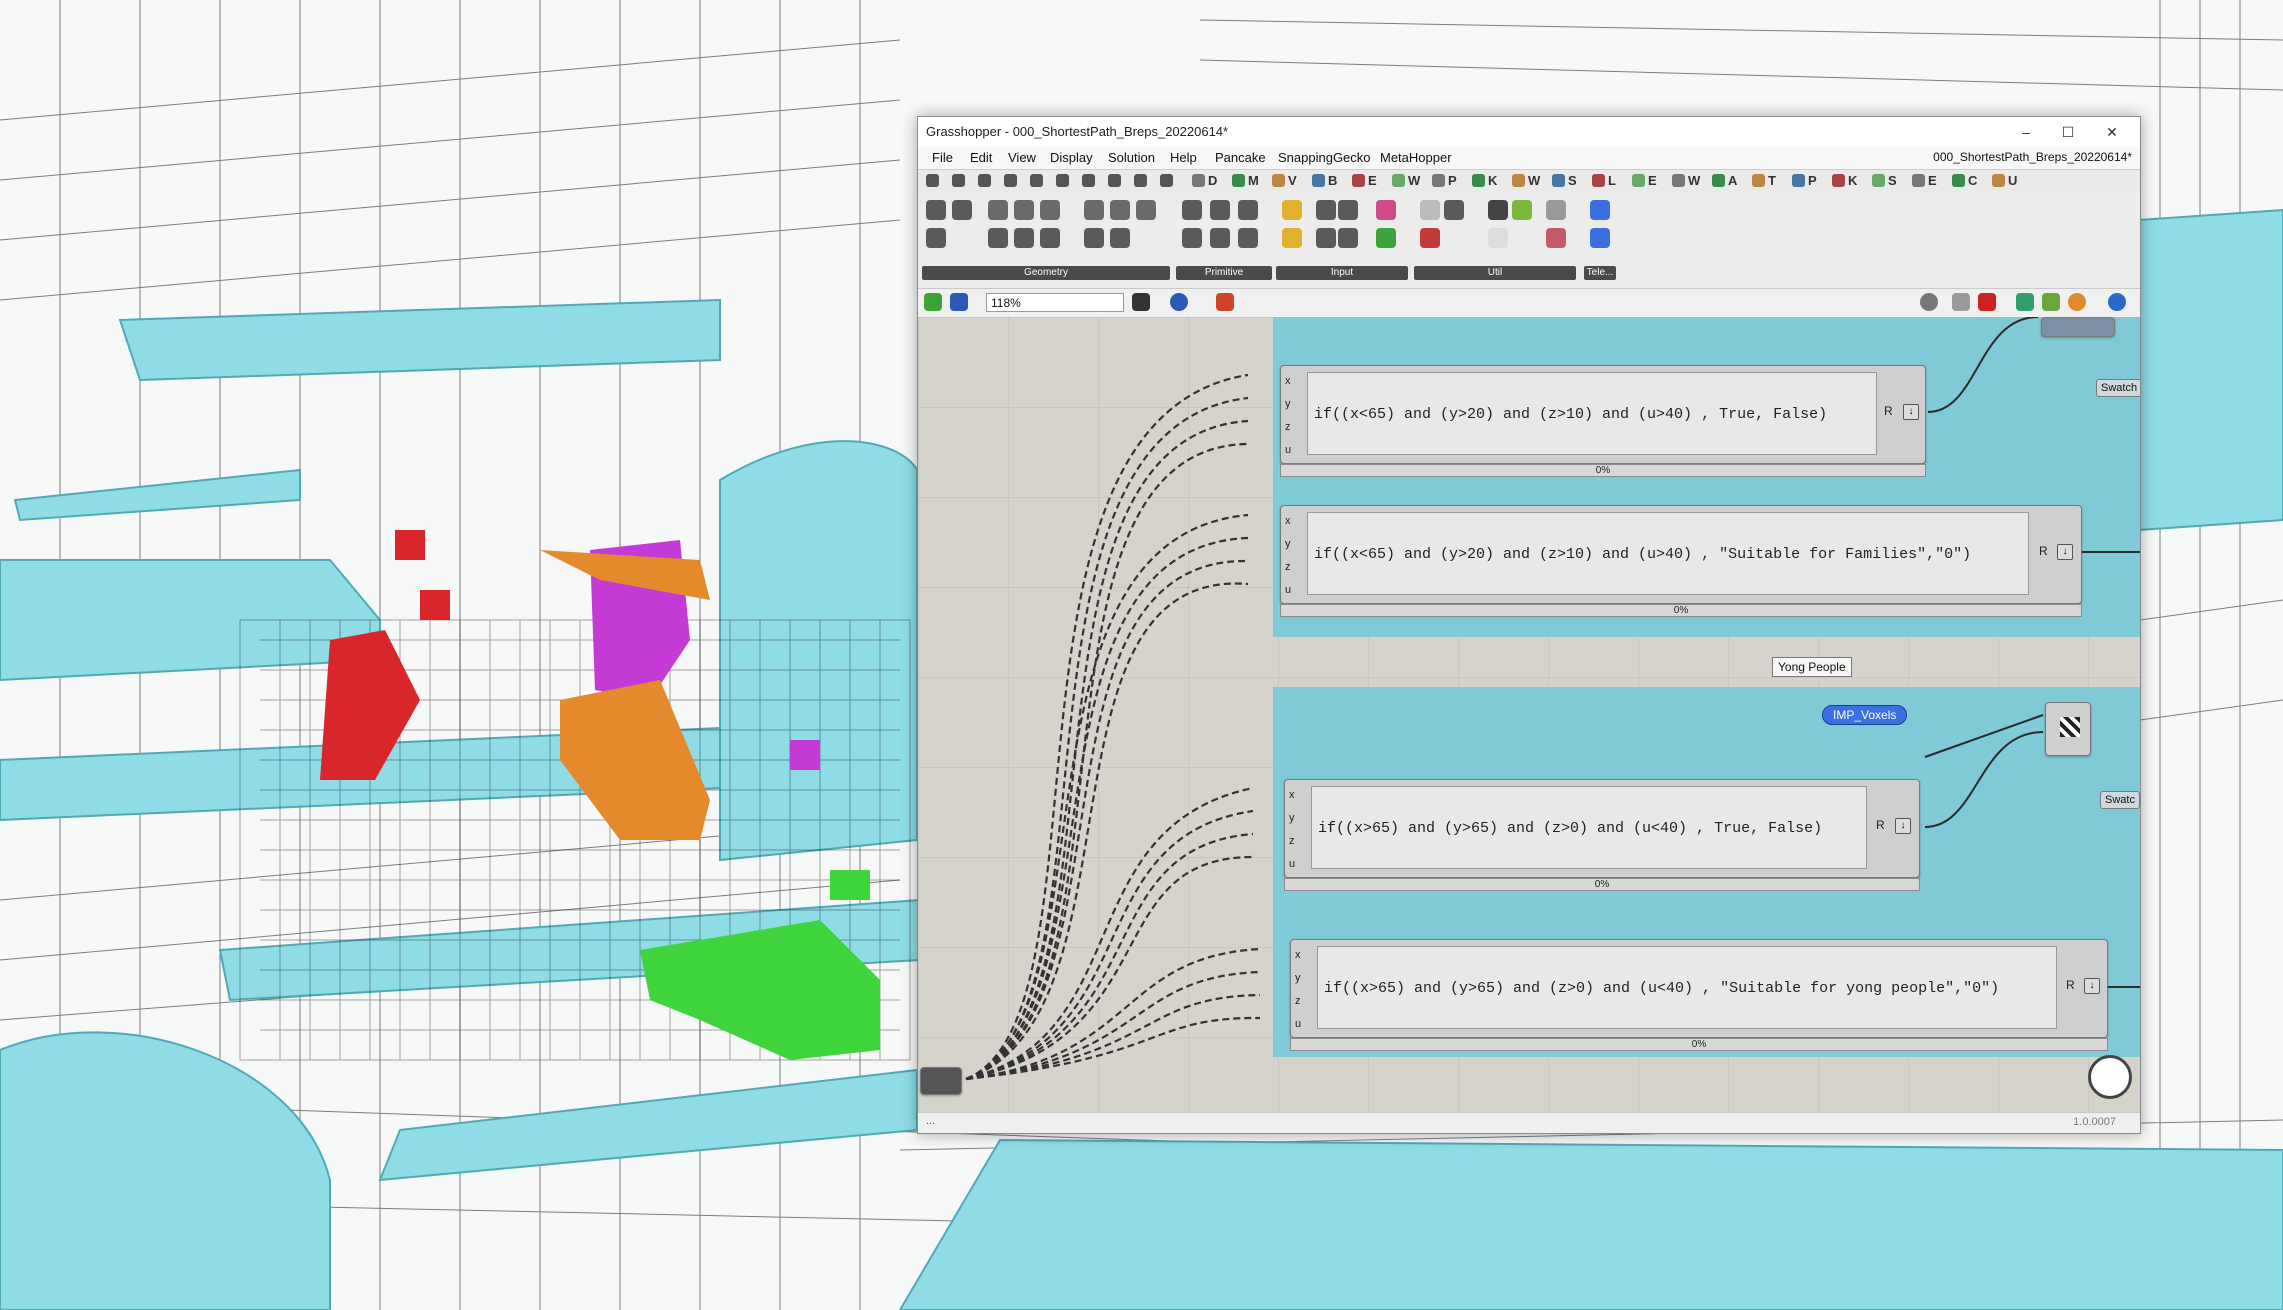  I want to click on save-icon, so click(959, 302).